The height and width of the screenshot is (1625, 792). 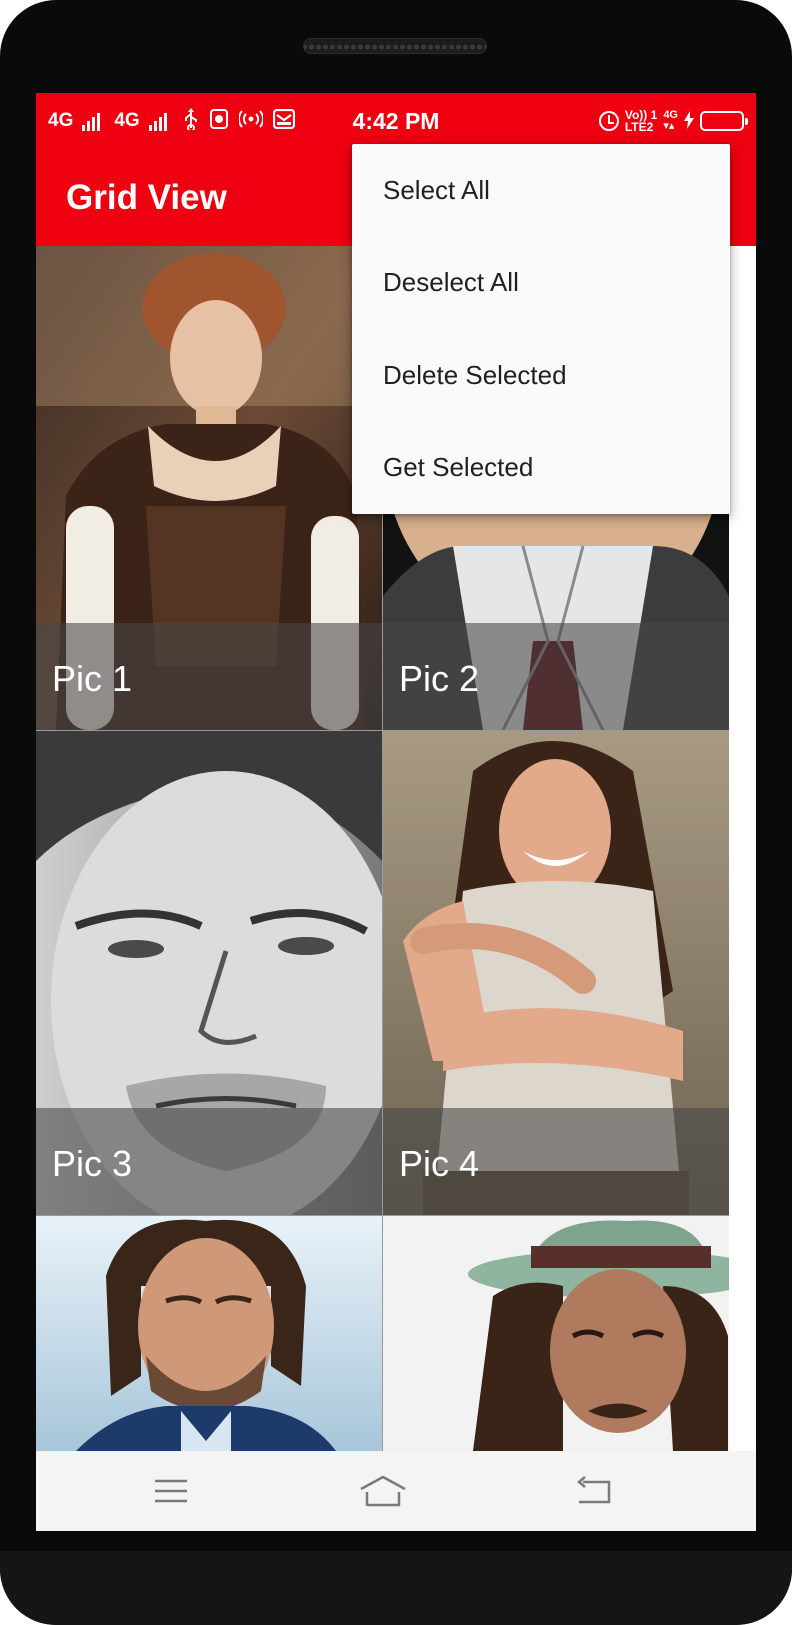 I want to click on speaker-grille, so click(x=395, y=46).